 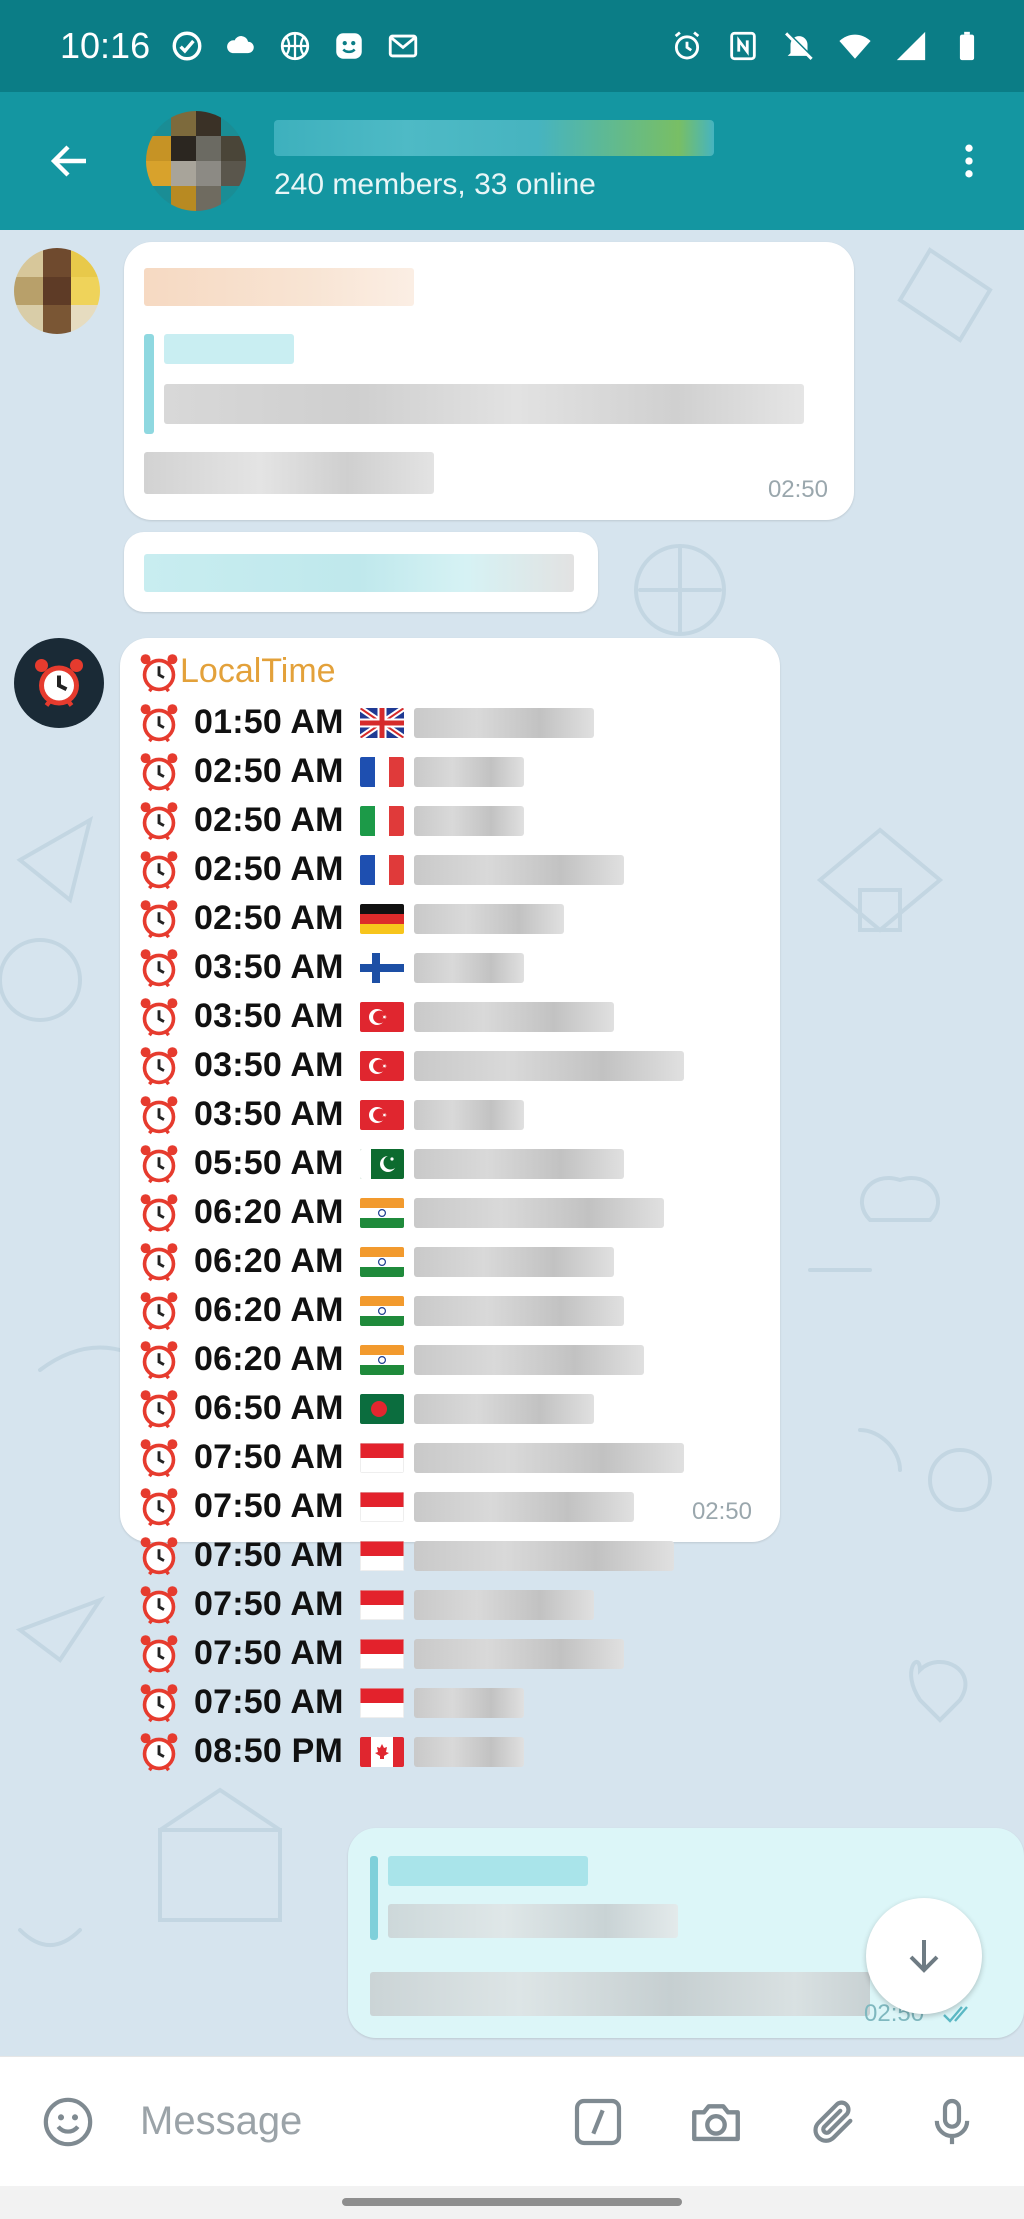 I want to click on germany-flag-icon, so click(x=382, y=918).